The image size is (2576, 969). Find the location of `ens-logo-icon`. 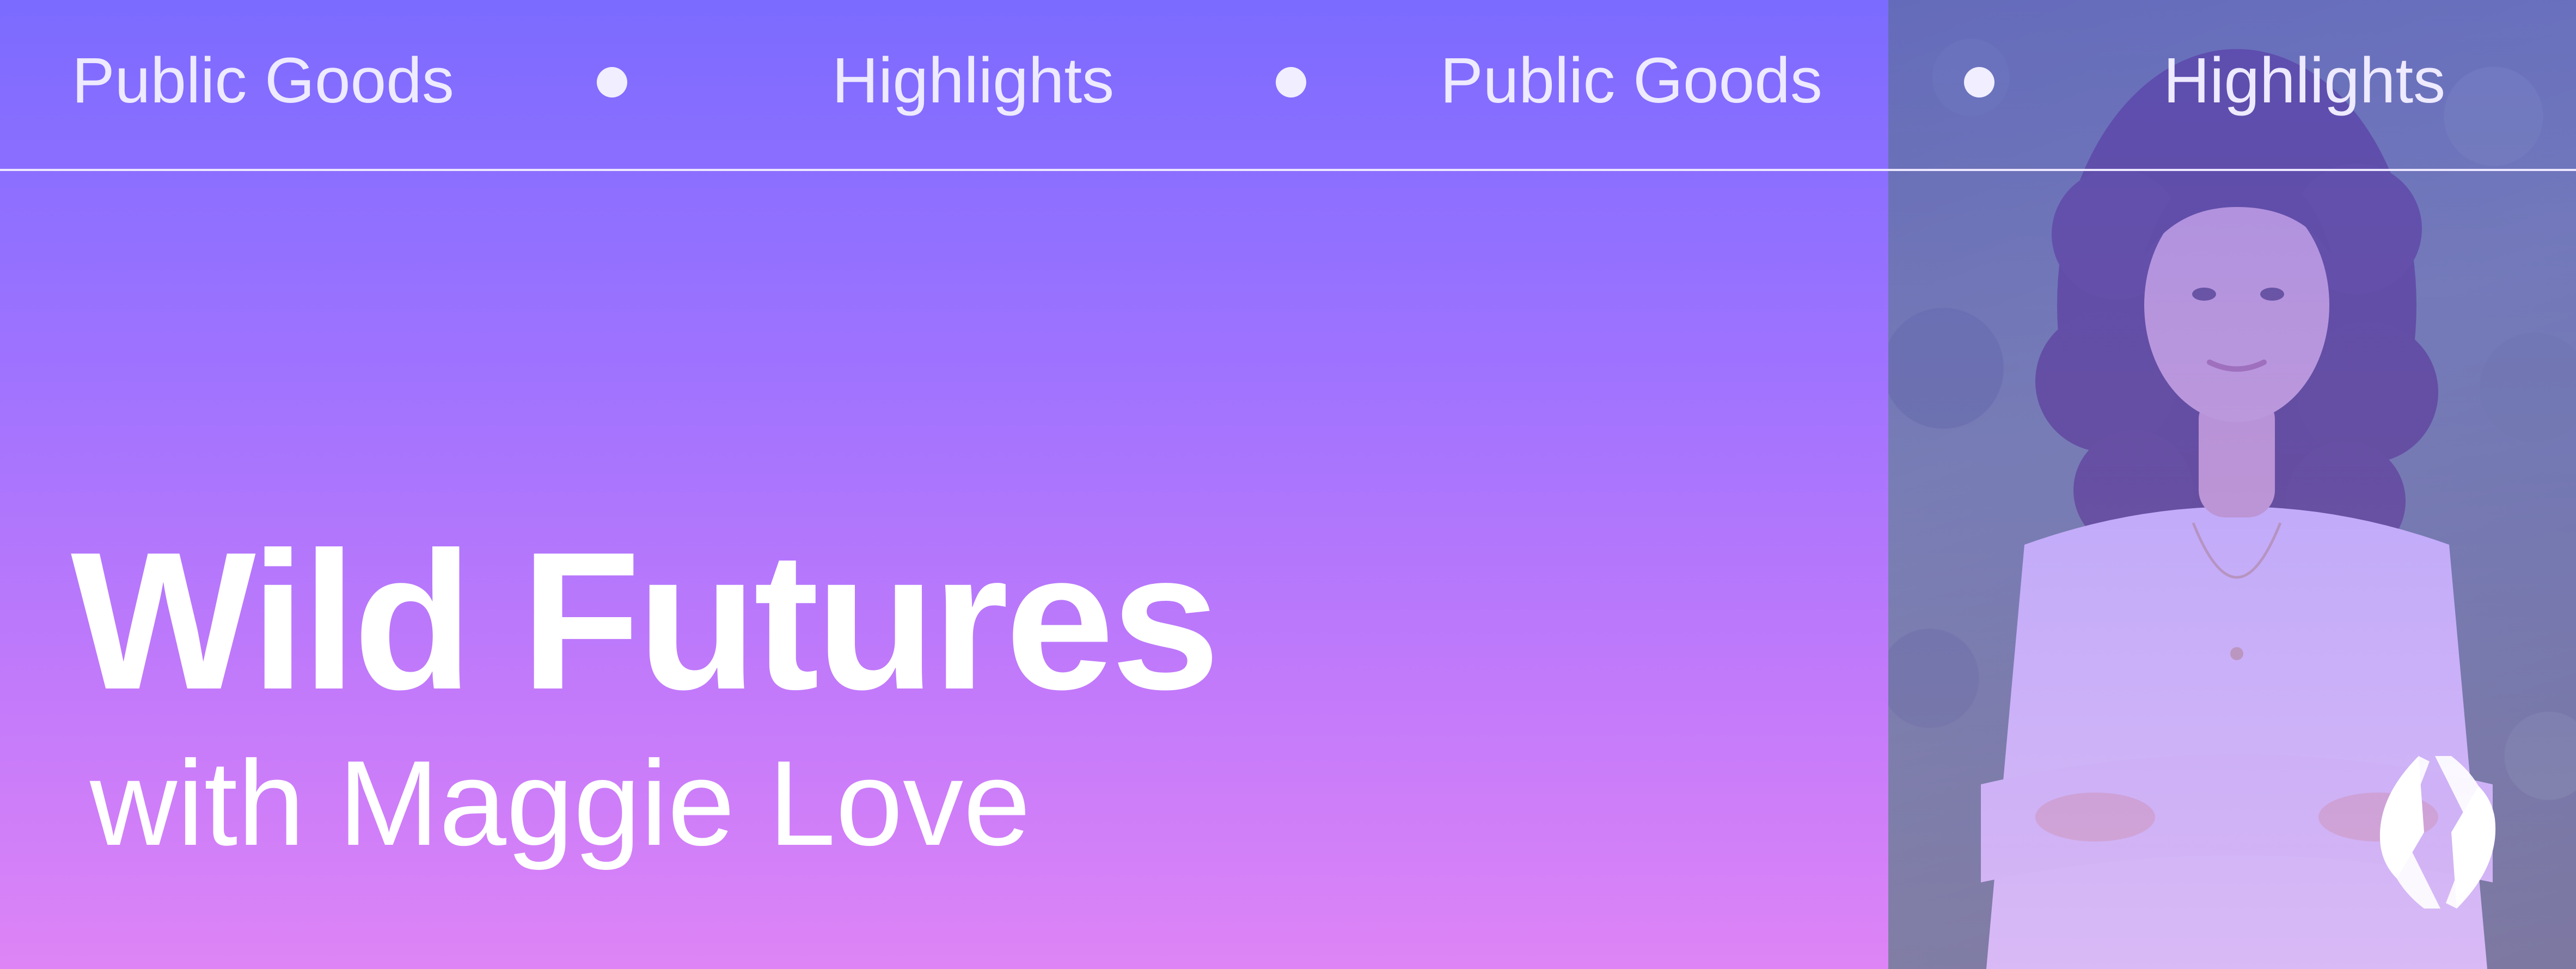

ens-logo-icon is located at coordinates (2437, 832).